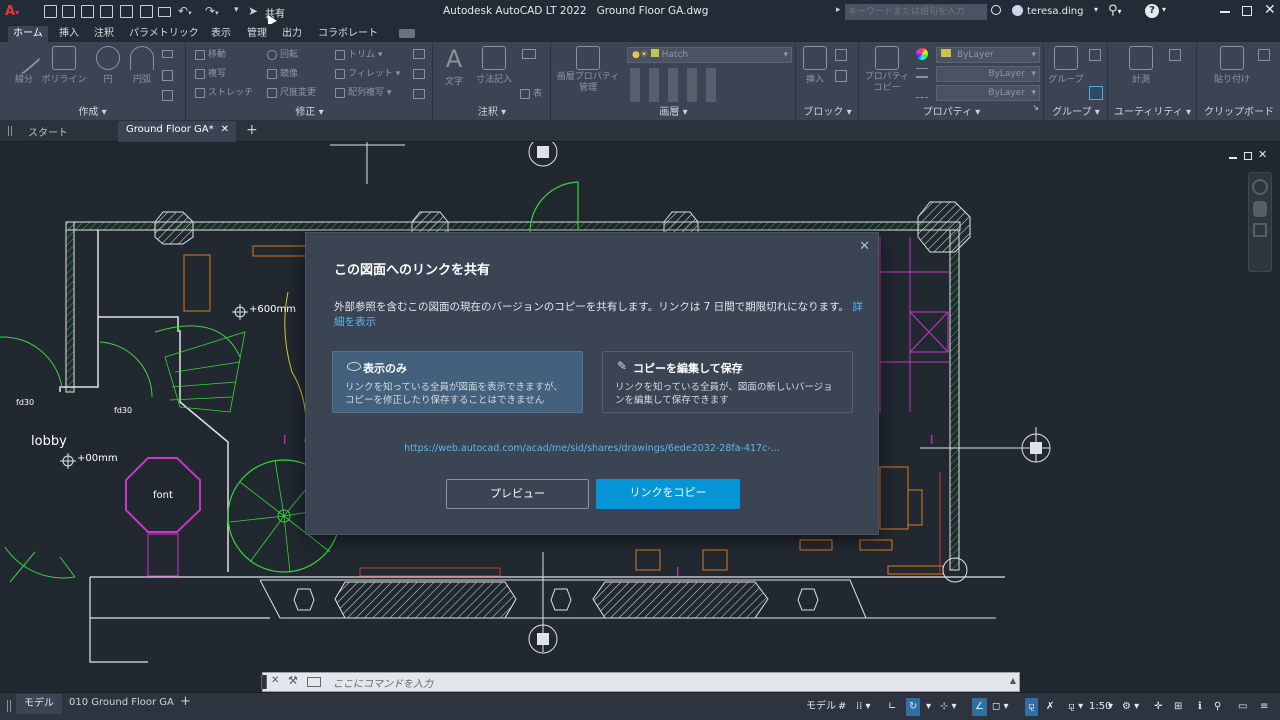 This screenshot has width=1280, height=720. Describe the element at coordinates (212, 11) in the screenshot. I see `redo-icon: ↷▾` at that location.